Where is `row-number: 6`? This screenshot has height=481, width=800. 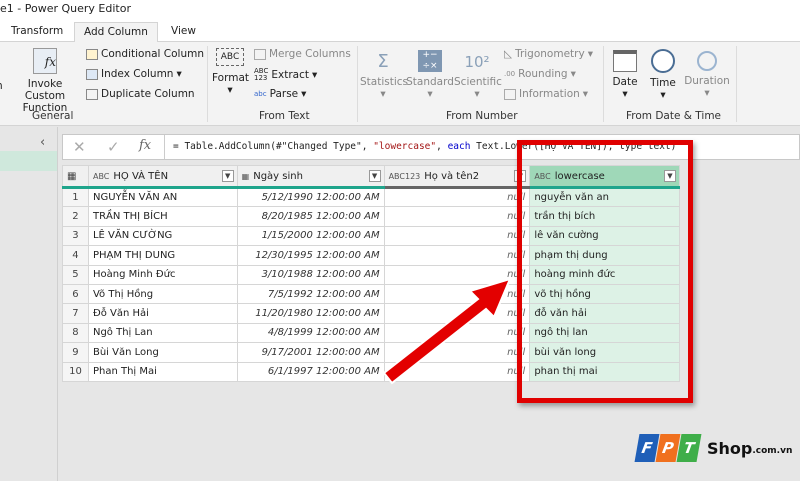 row-number: 6 is located at coordinates (75, 294).